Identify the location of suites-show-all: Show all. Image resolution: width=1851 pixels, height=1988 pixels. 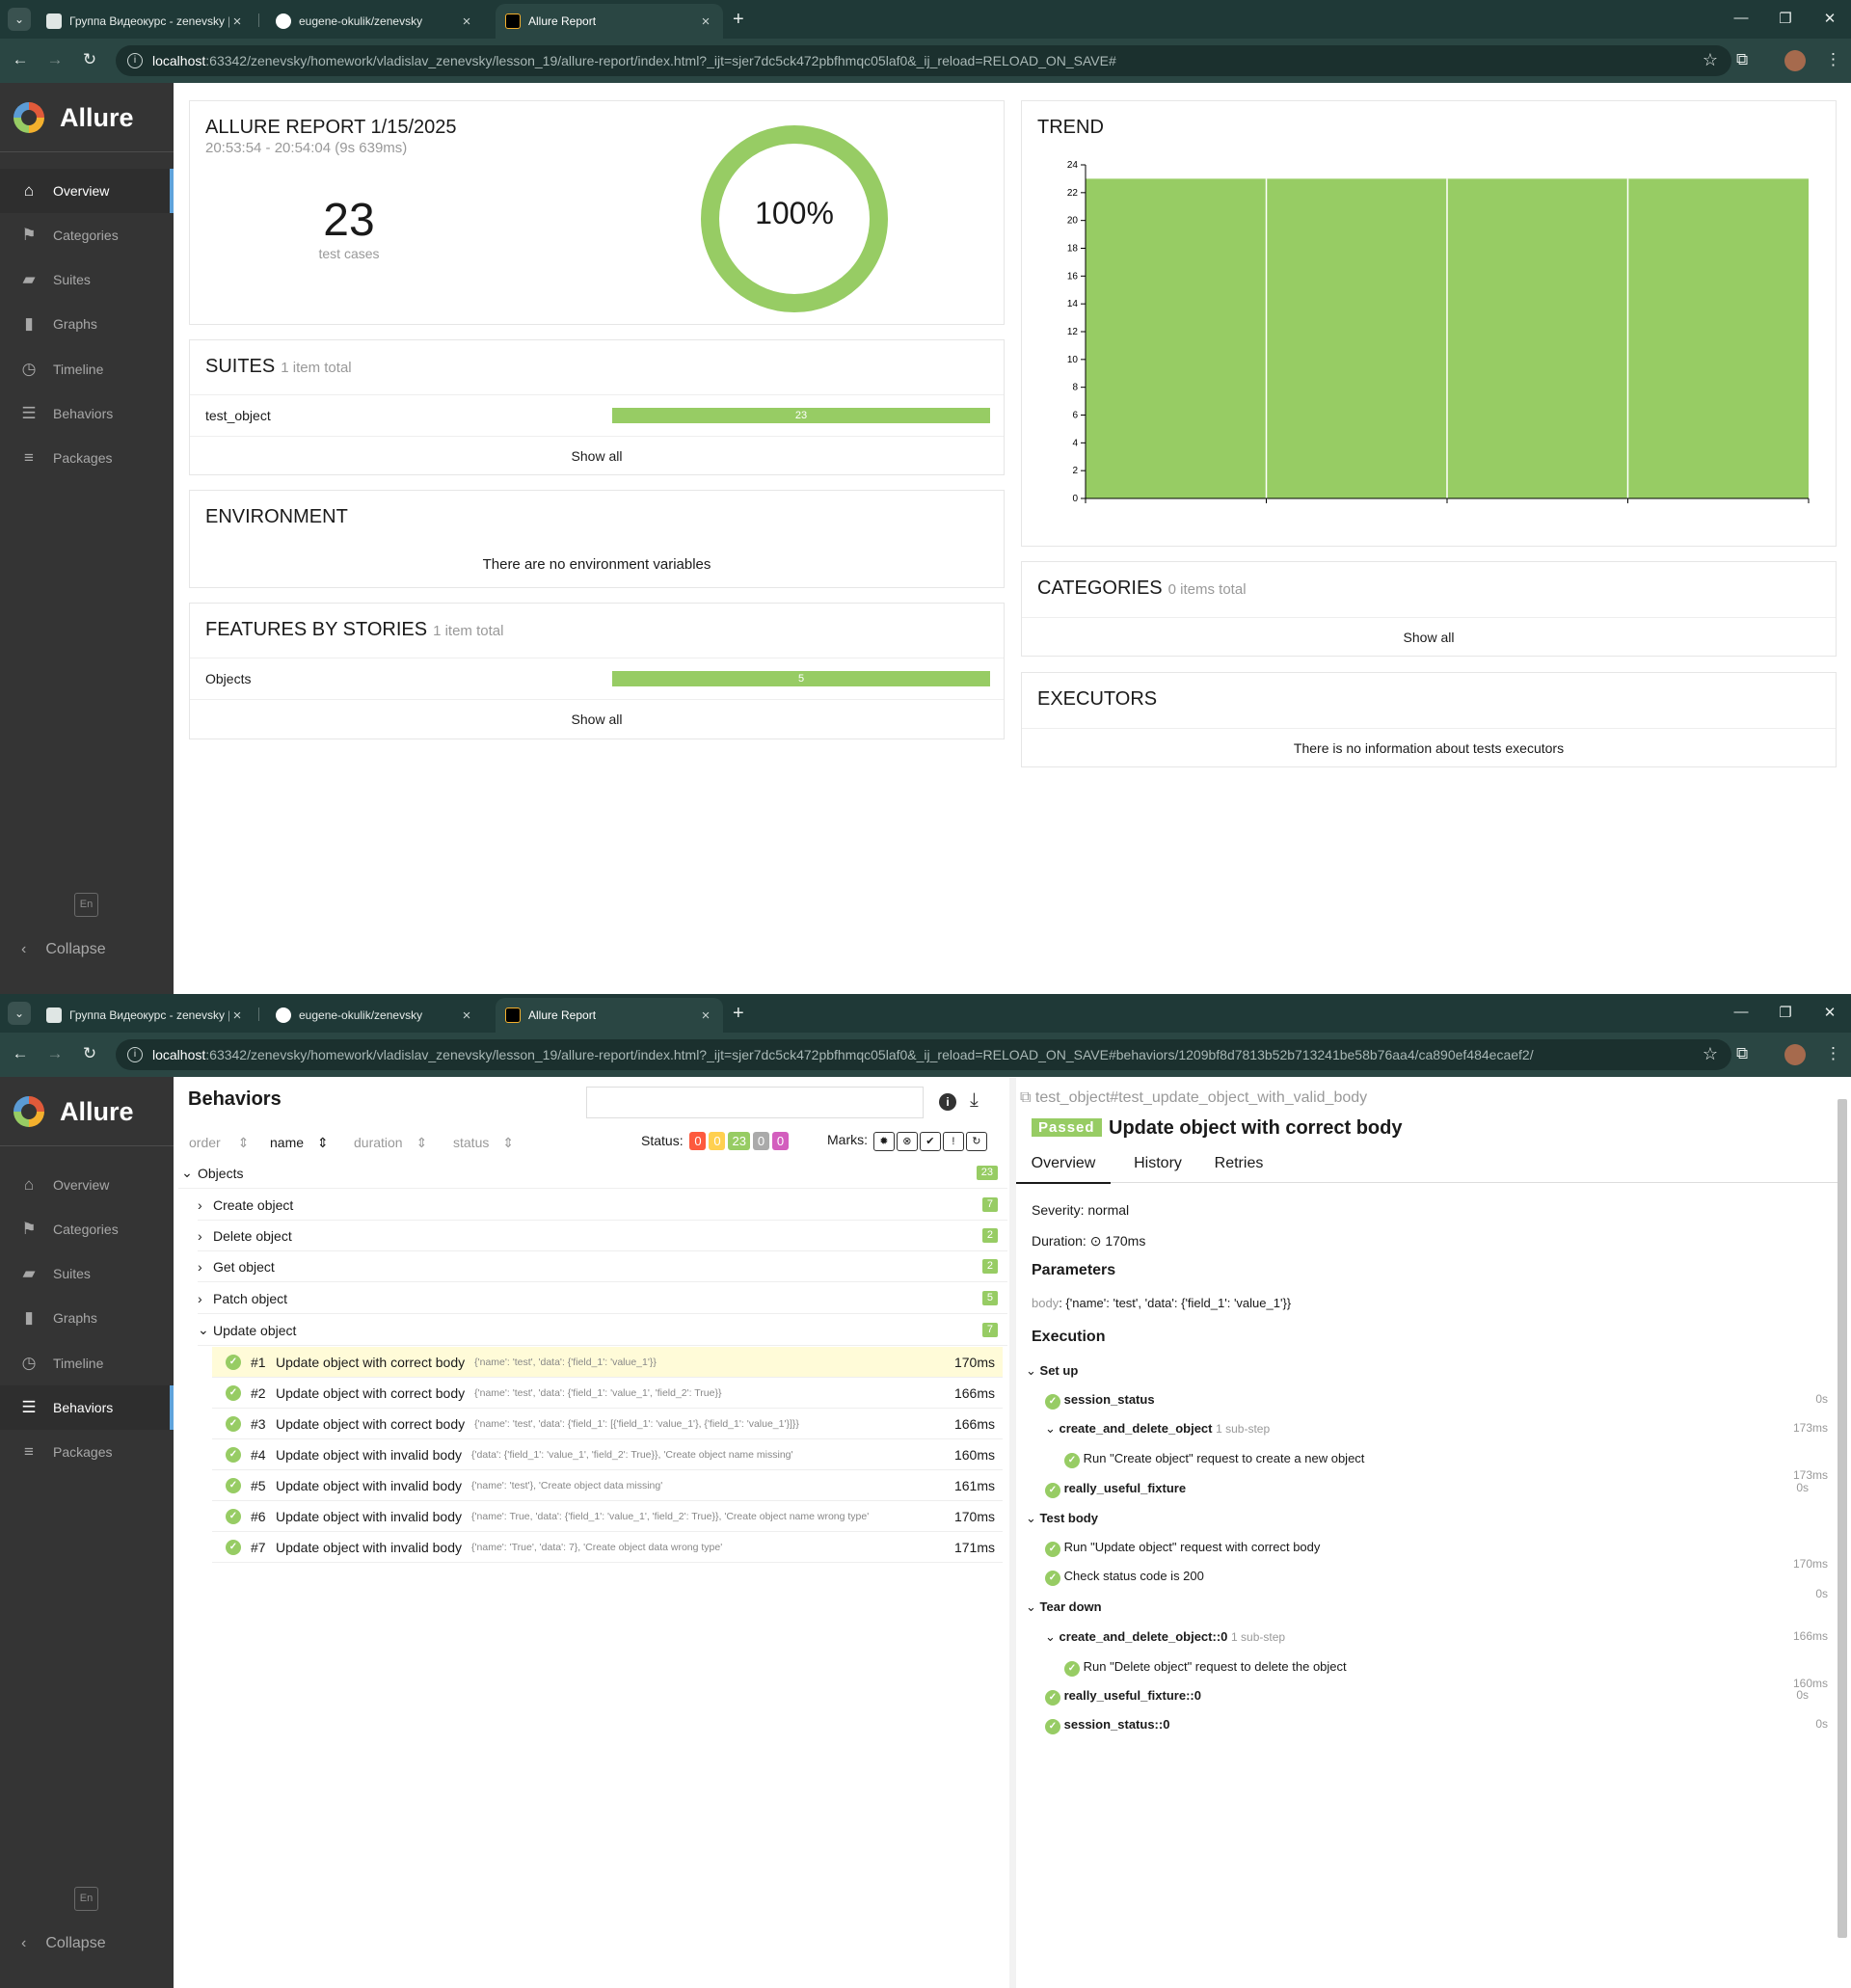
(597, 456).